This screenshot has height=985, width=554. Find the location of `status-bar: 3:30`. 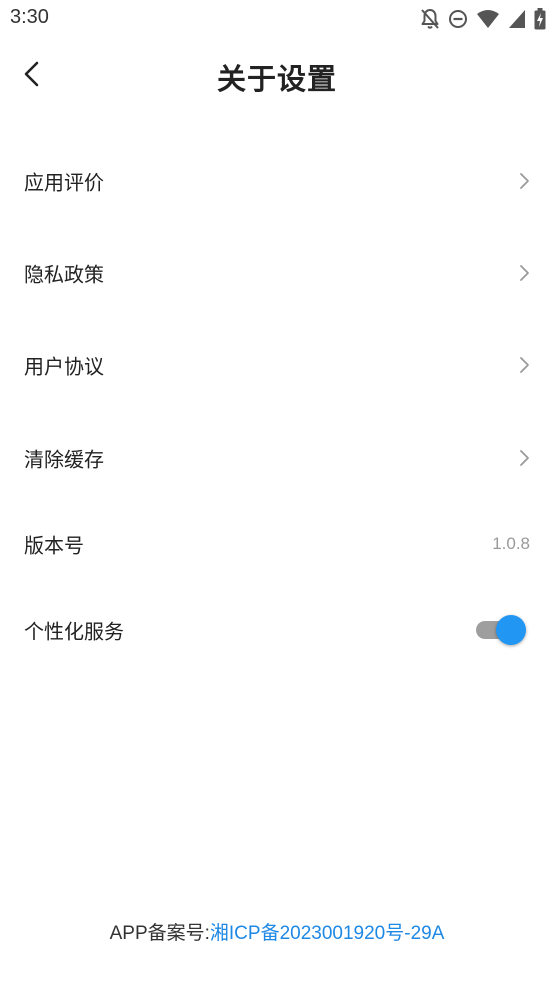

status-bar: 3:30 is located at coordinates (277, 19).